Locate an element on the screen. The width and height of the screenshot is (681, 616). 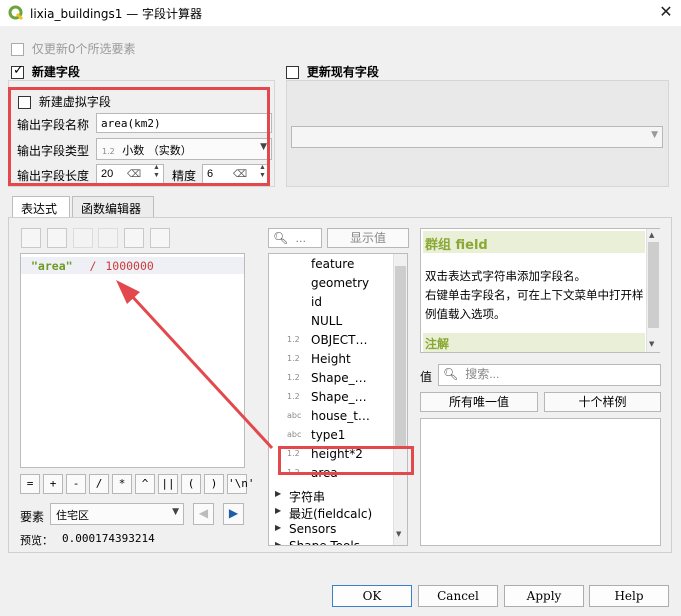
function-list-scrollbar: ▼ is located at coordinates (400, 399).